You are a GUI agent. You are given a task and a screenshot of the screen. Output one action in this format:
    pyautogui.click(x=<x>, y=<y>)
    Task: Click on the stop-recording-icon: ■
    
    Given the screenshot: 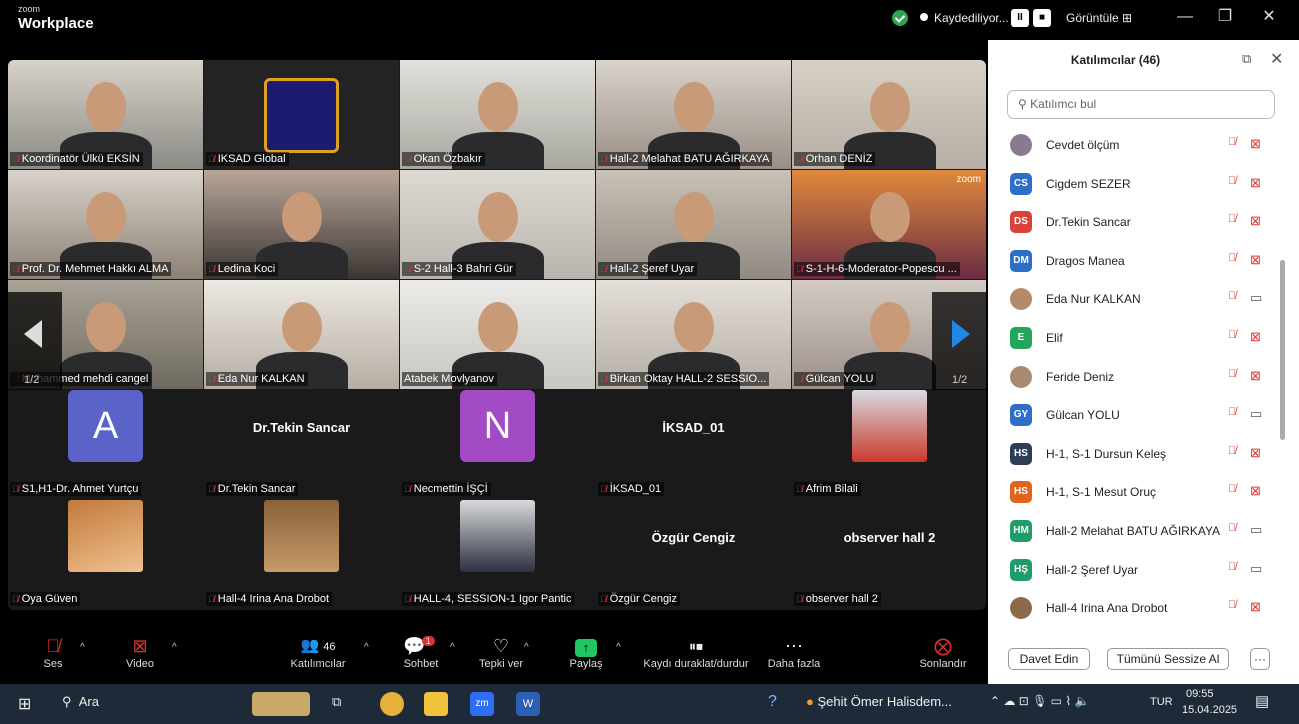 What is the action you would take?
    pyautogui.click(x=1042, y=18)
    